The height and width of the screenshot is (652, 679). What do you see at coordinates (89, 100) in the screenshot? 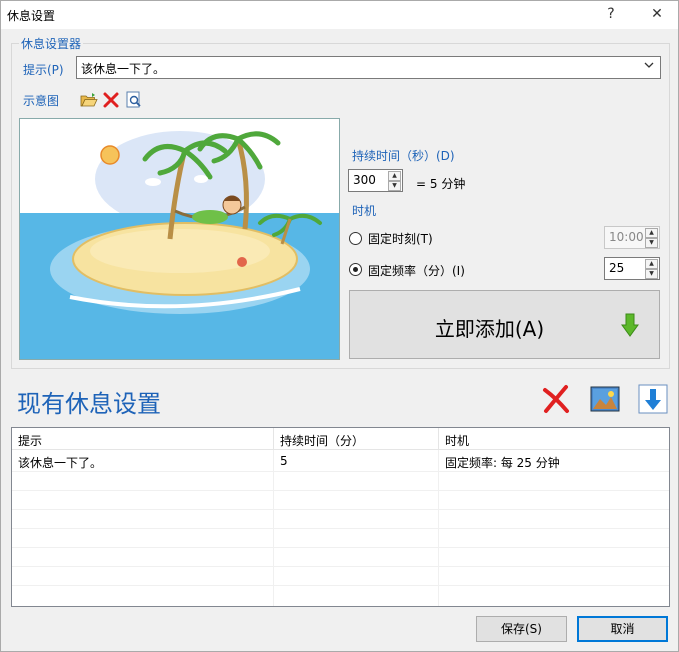
I see `folder-open-icon` at bounding box center [89, 100].